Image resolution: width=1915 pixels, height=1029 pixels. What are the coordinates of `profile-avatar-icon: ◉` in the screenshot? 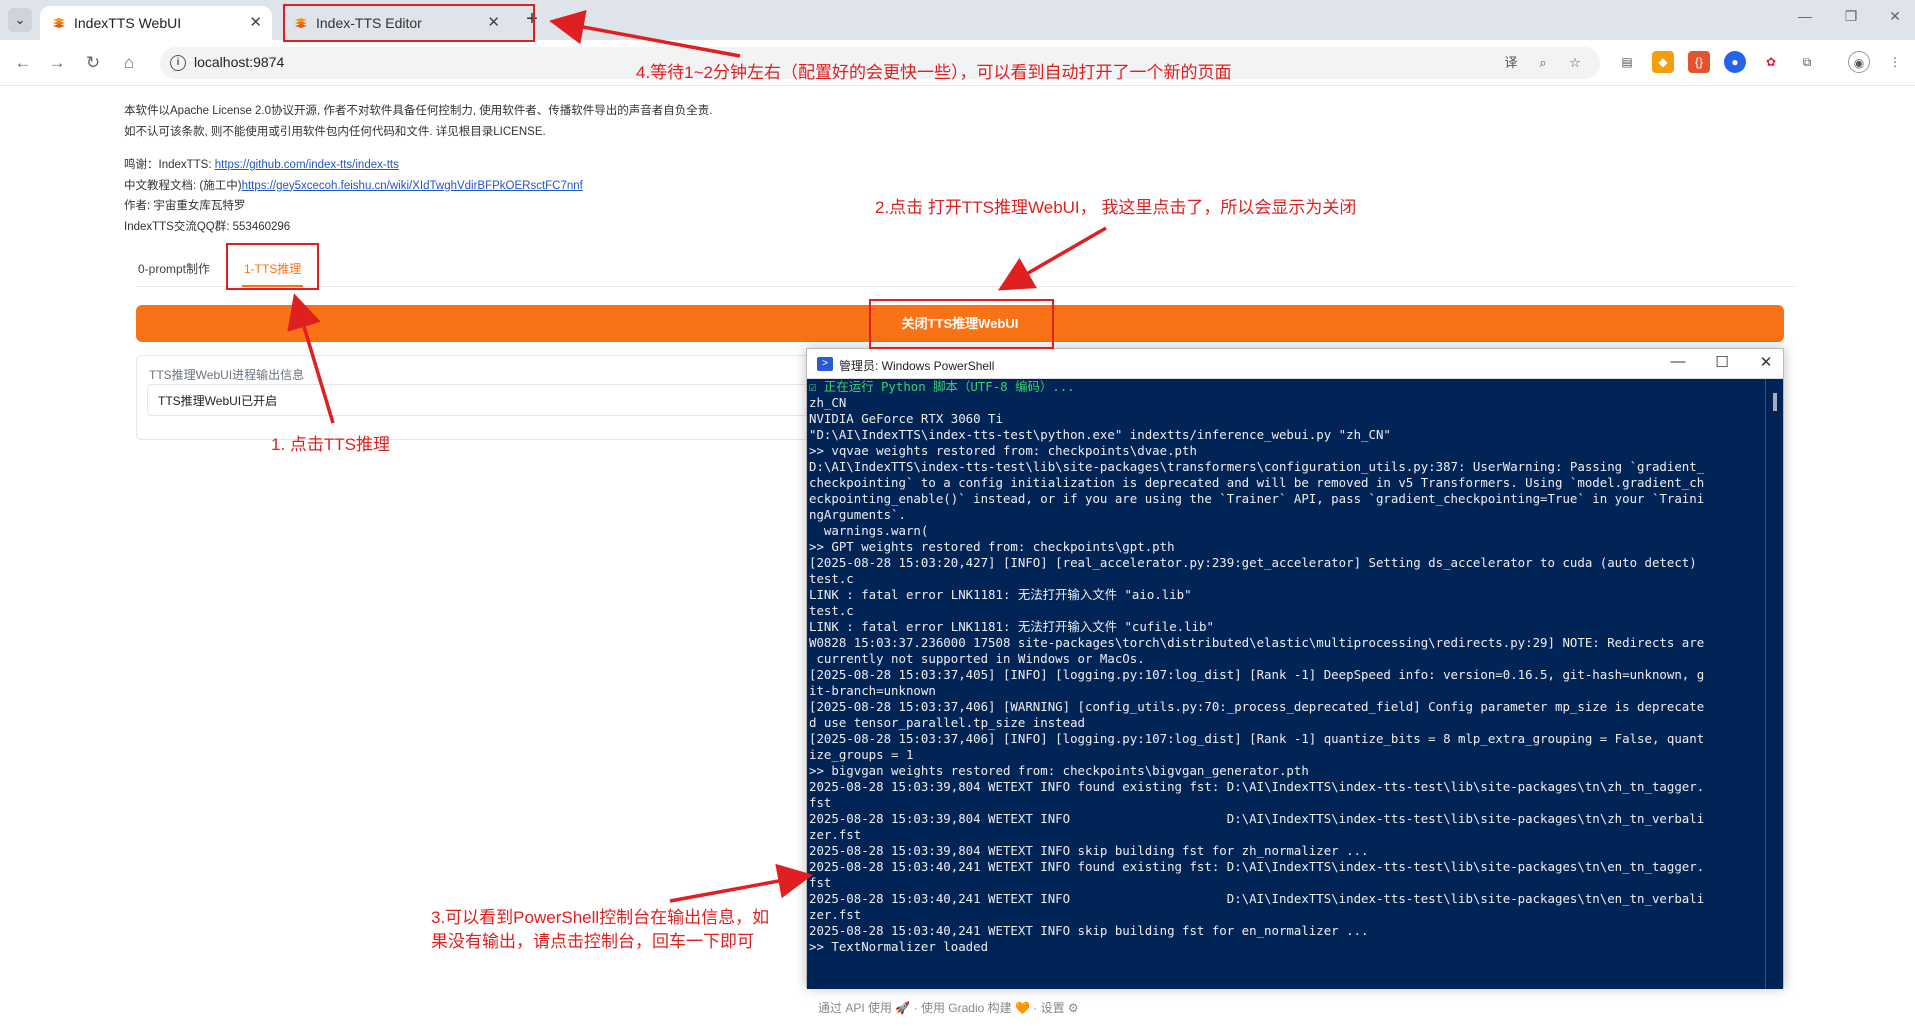 It's located at (1859, 62).